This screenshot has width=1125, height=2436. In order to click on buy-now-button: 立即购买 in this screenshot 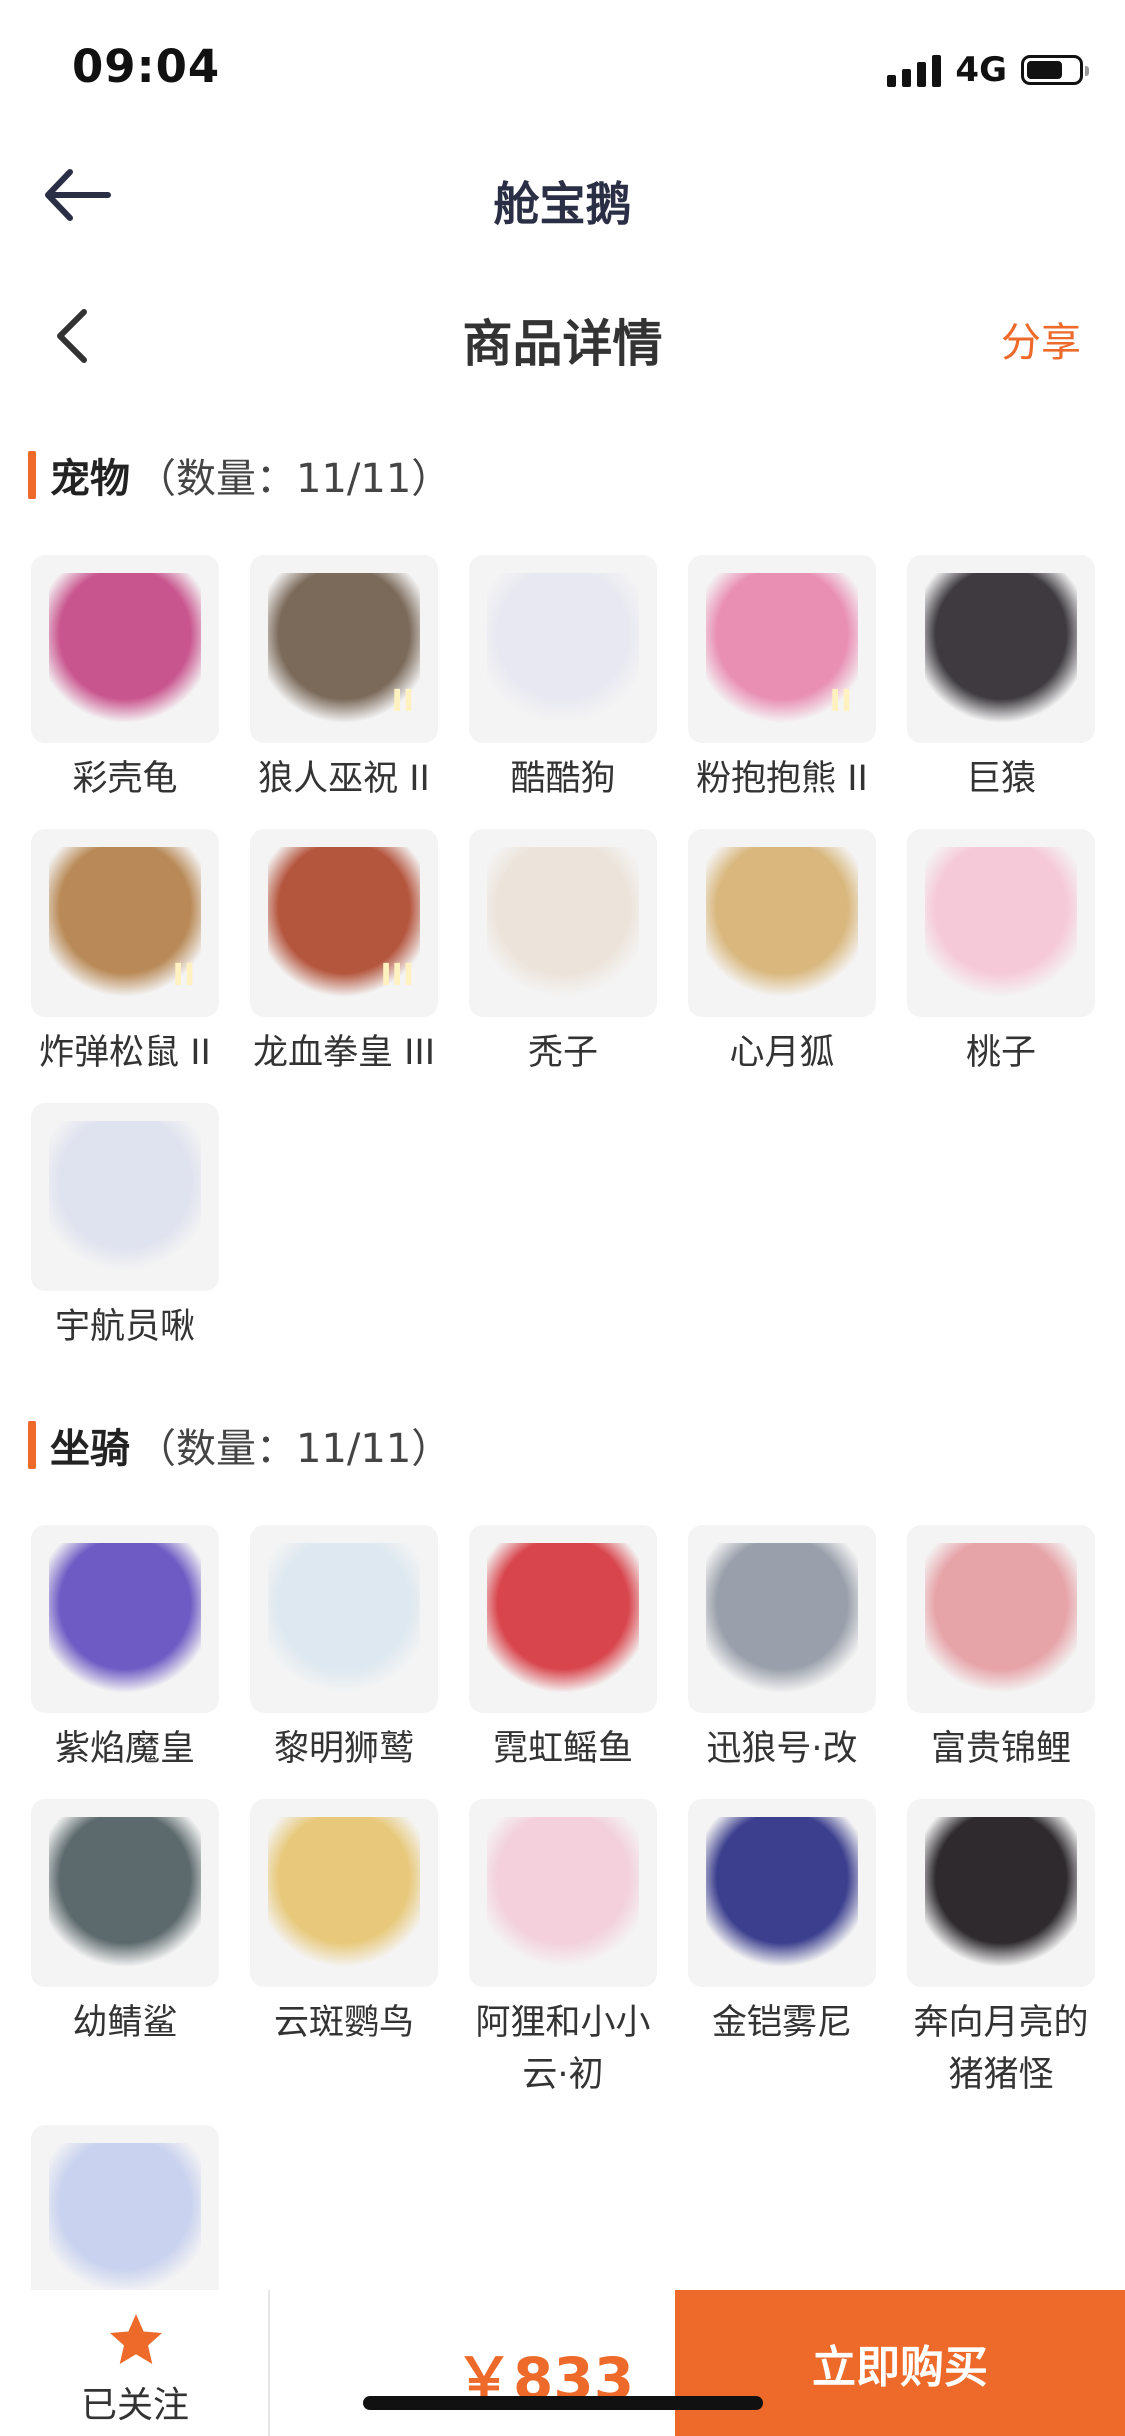, I will do `click(900, 2363)`.